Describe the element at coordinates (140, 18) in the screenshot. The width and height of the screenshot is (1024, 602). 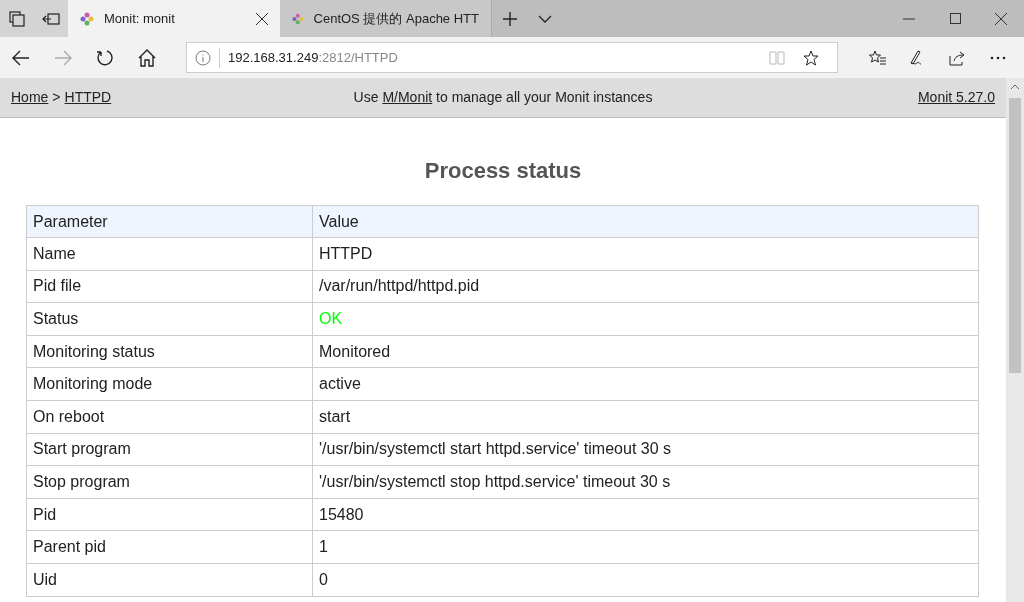
I see `tab-title: Monit: monit` at that location.